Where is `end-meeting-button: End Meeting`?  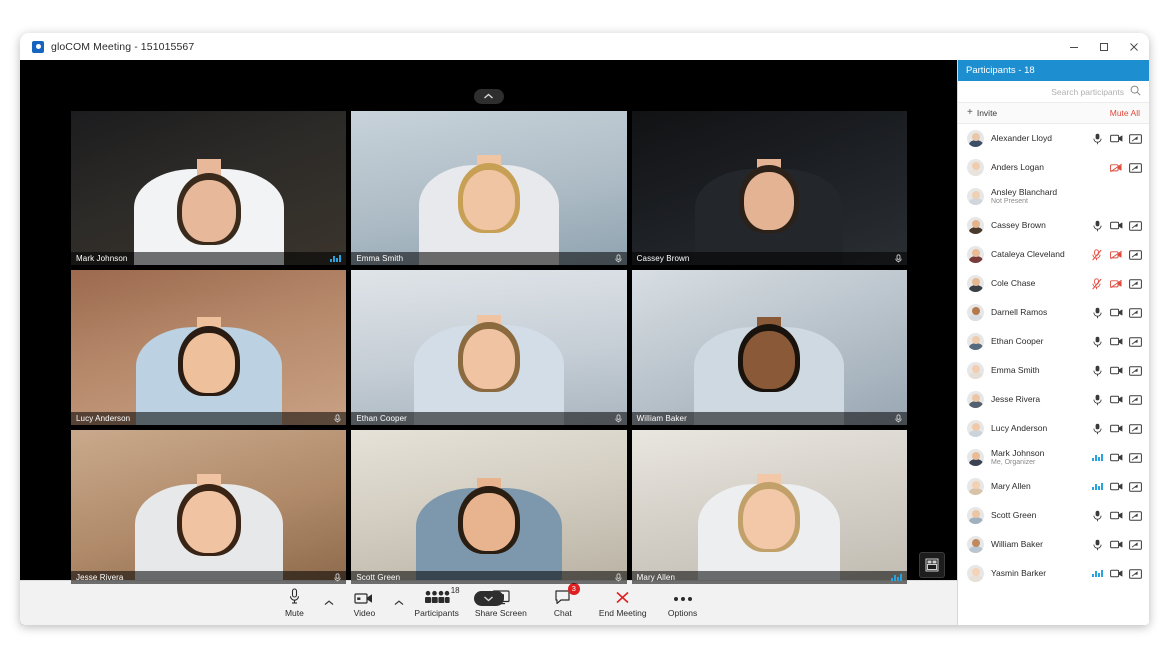 end-meeting-button: End Meeting is located at coordinates (623, 603).